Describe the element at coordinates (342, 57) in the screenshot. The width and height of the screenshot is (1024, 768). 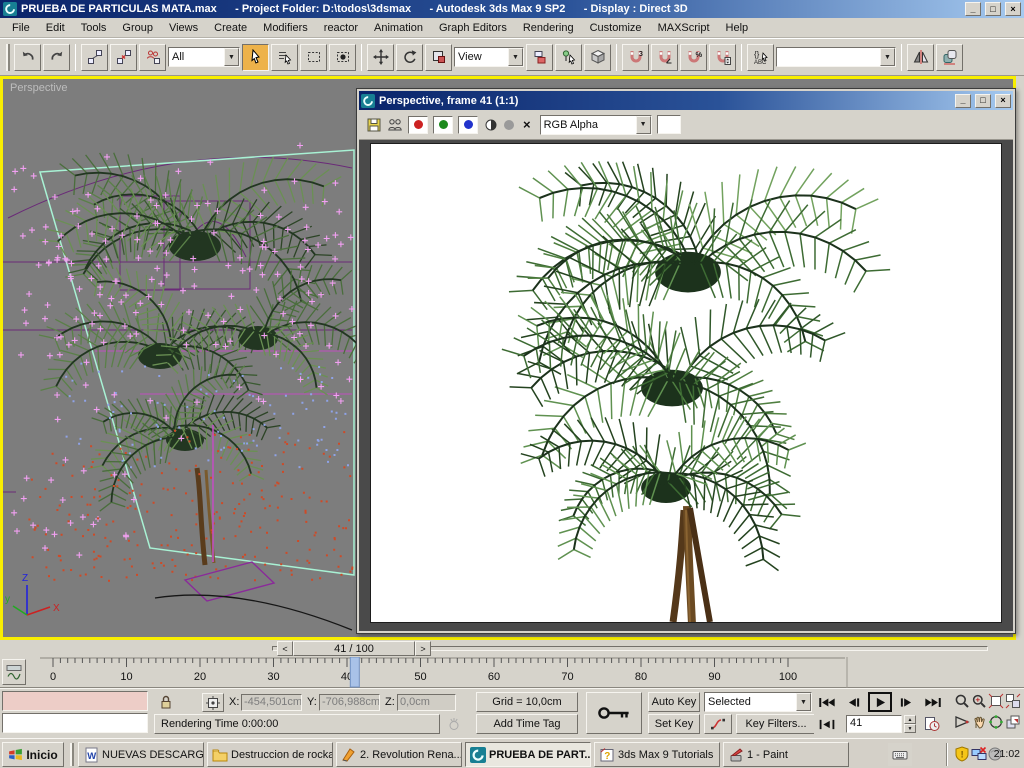
I see `window-crossing-button` at that location.